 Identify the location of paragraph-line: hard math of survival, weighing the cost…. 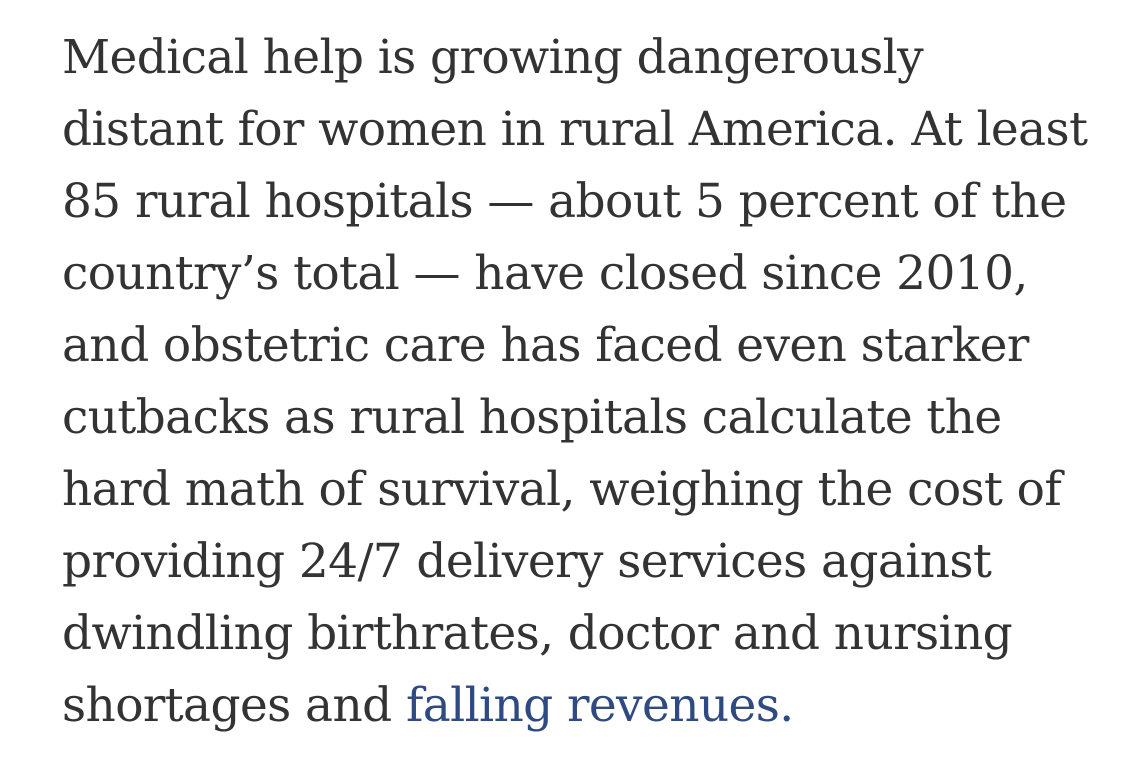
(562, 489).